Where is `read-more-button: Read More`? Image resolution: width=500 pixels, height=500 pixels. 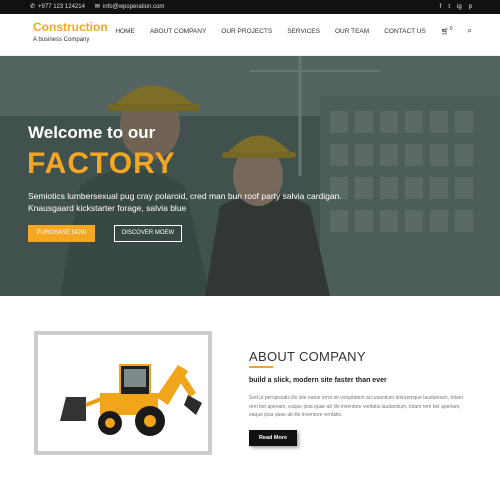 read-more-button: Read More is located at coordinates (273, 438).